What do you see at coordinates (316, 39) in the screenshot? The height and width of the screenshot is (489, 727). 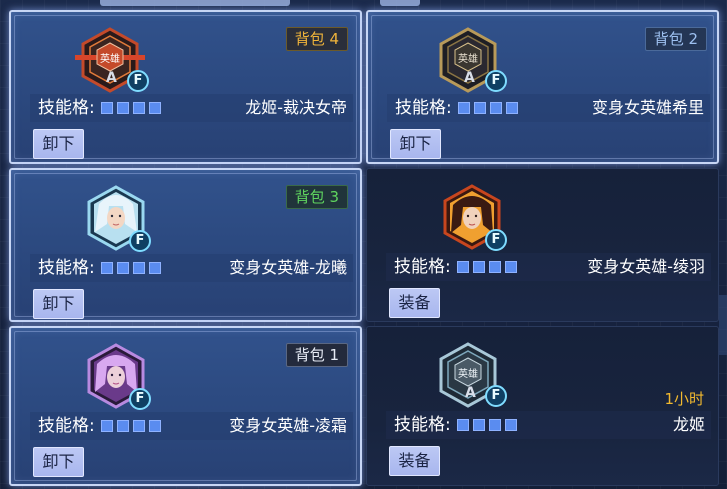 I see `bag-badge: 背包 4` at bounding box center [316, 39].